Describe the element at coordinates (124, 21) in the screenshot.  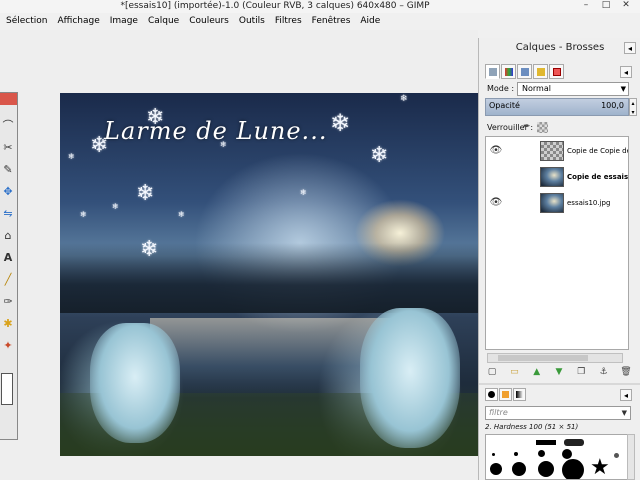
I see `menu-image: Image` at that location.